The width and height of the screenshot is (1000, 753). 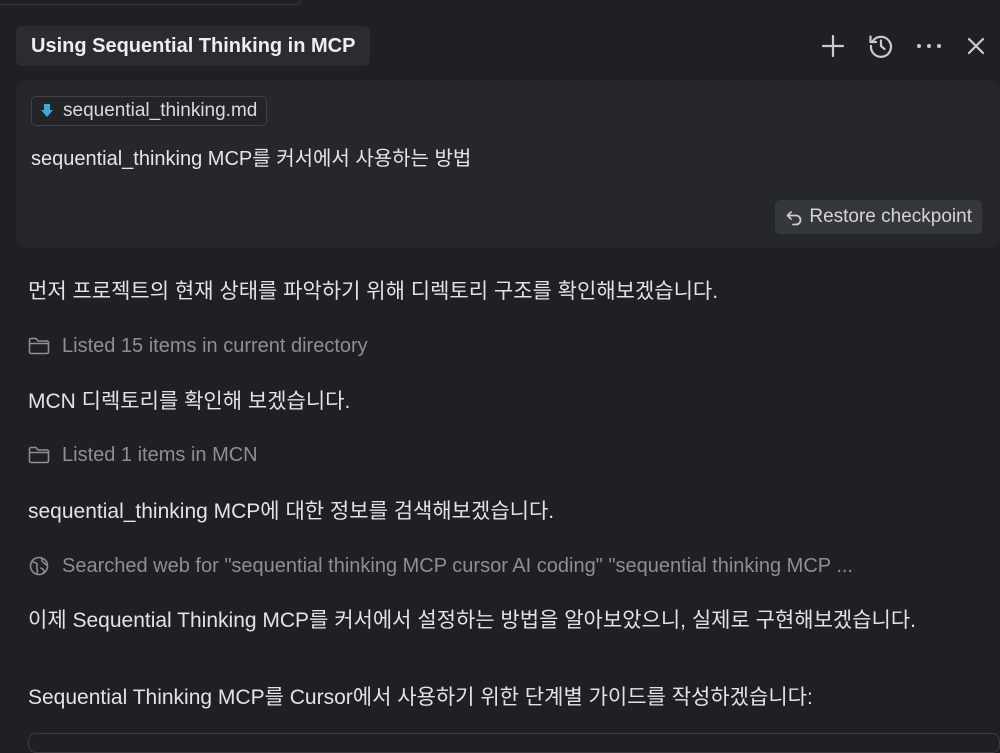 I want to click on markdown-download-icon, so click(x=47, y=111).